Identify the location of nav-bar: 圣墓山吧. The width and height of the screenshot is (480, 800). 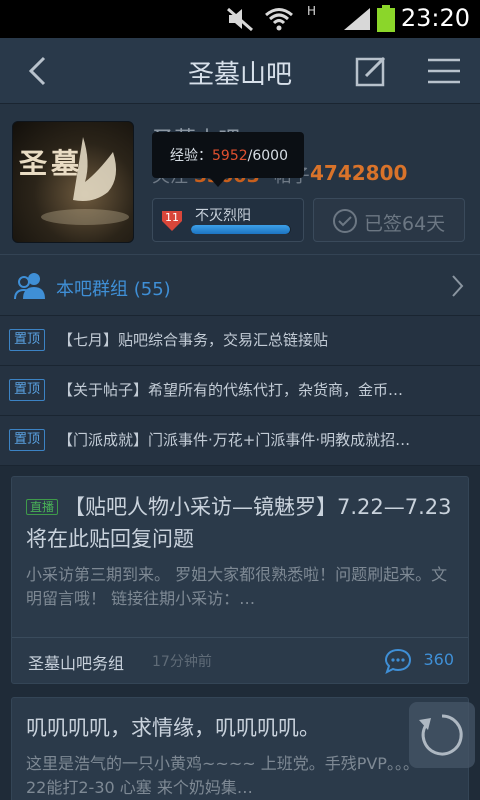
(240, 71).